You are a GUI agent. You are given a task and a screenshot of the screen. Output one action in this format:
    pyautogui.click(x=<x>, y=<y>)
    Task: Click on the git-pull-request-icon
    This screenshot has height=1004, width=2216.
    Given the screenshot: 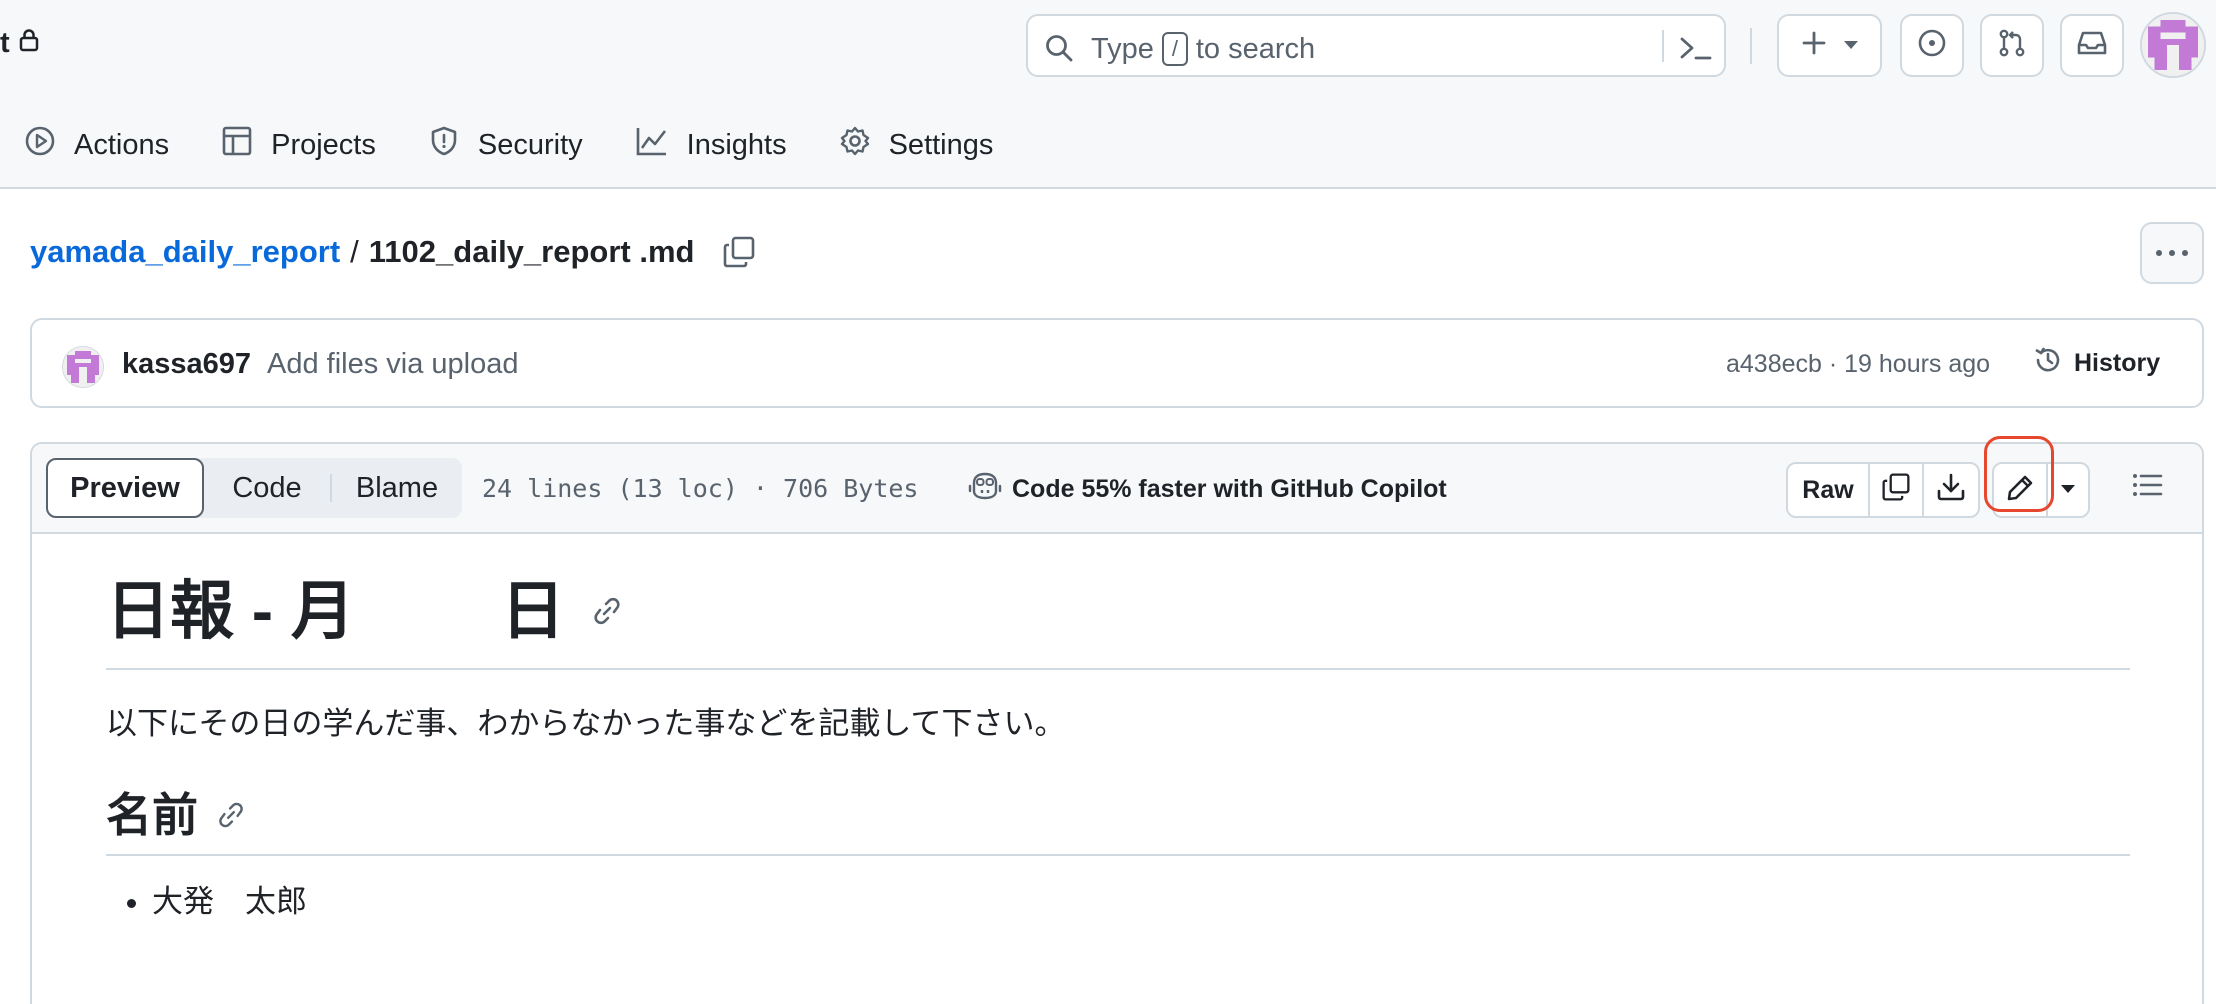 What is the action you would take?
    pyautogui.click(x=2012, y=45)
    